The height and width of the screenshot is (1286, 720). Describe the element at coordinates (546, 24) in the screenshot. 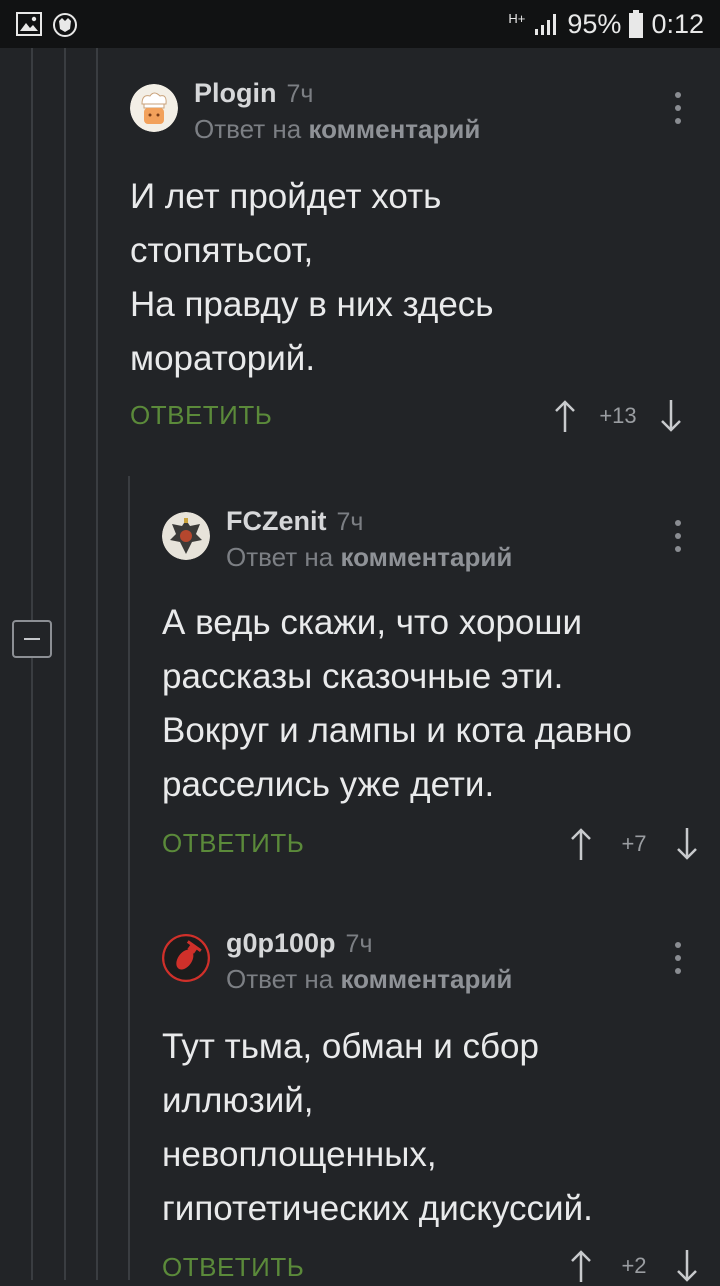

I see `signal-icon` at that location.